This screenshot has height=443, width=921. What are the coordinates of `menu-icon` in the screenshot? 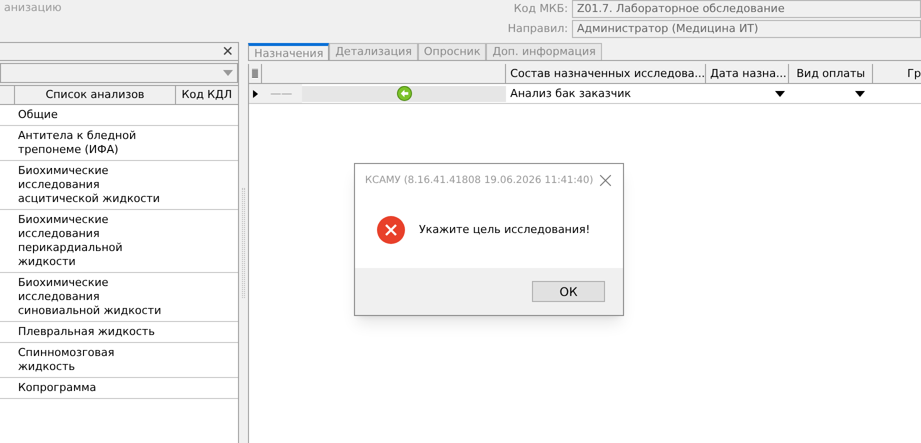 It's located at (255, 73).